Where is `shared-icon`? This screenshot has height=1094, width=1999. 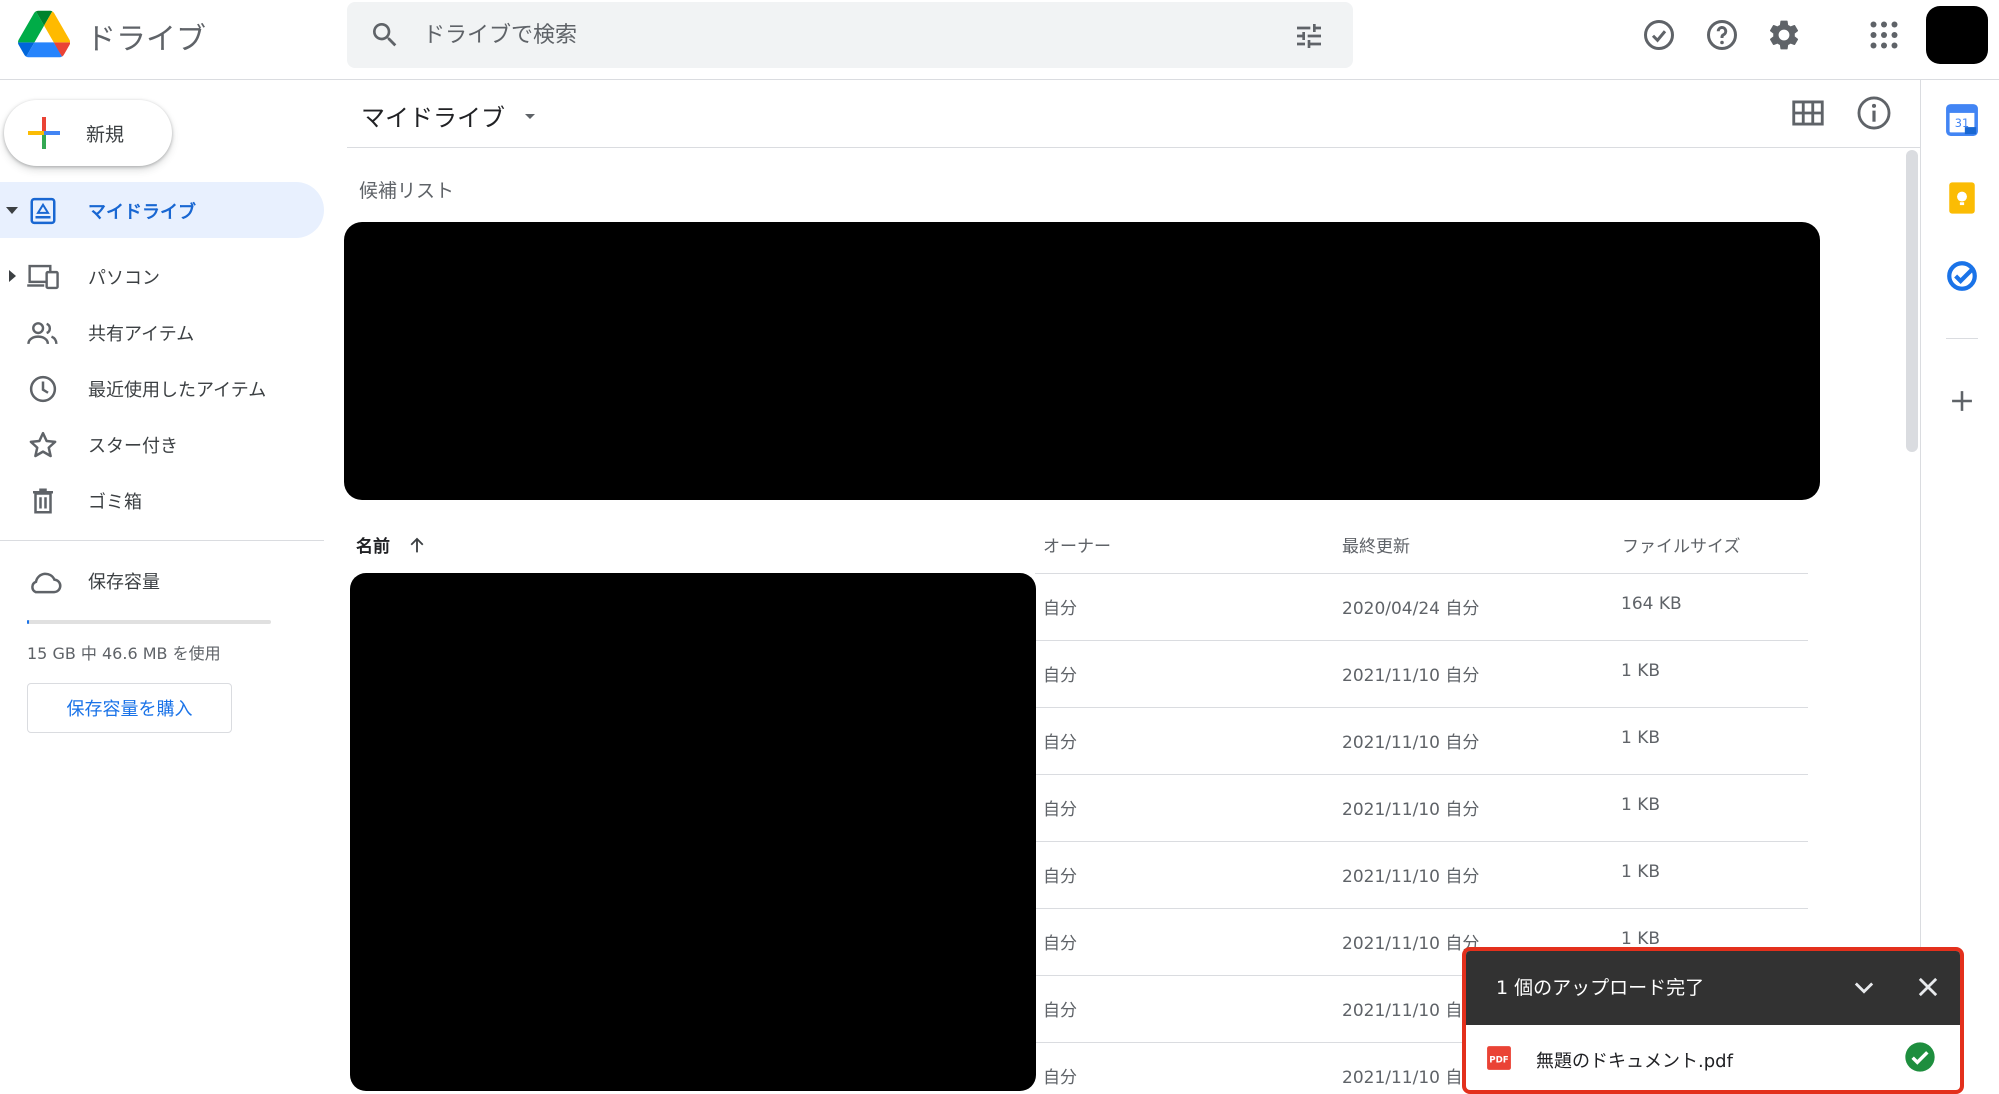 shared-icon is located at coordinates (42, 333).